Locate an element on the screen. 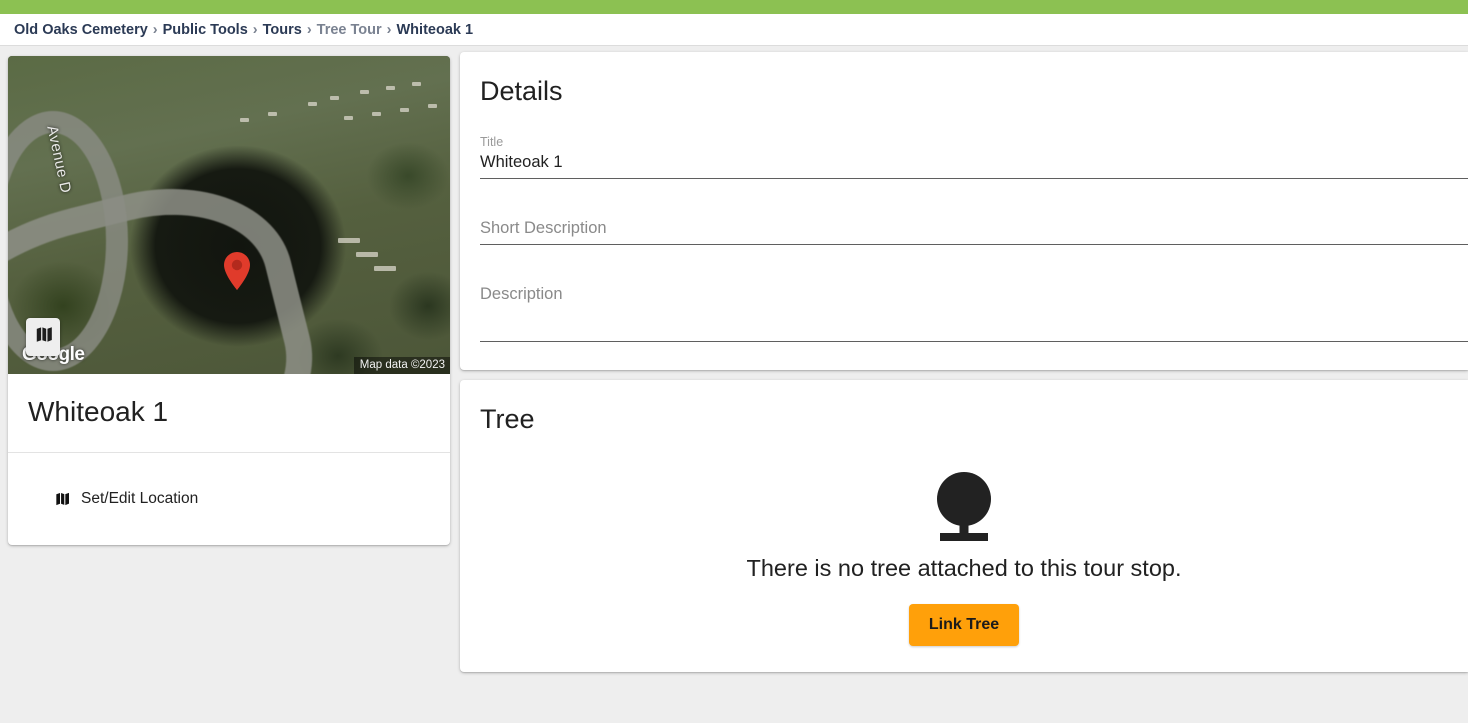 This screenshot has width=1468, height=723. description-placeholder: Description is located at coordinates (974, 313).